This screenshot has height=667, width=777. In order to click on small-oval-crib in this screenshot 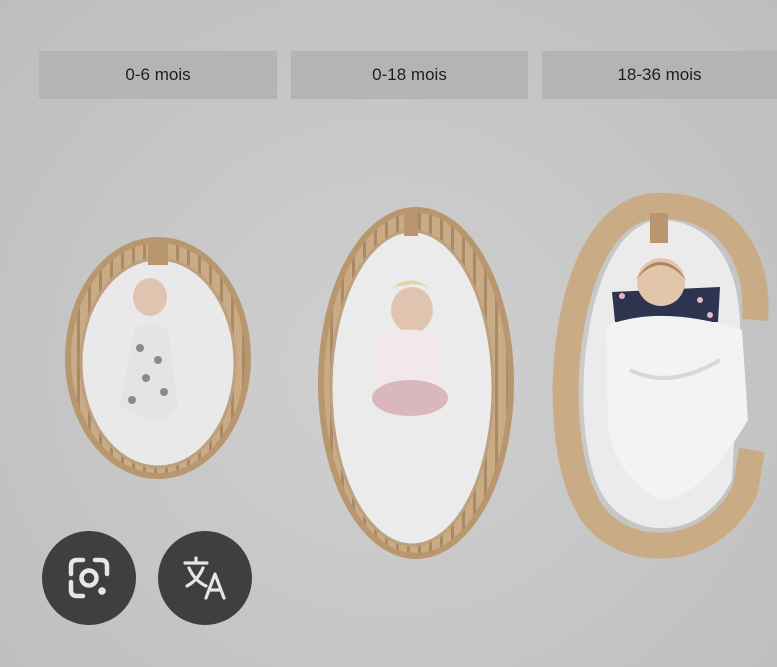, I will do `click(158, 358)`.